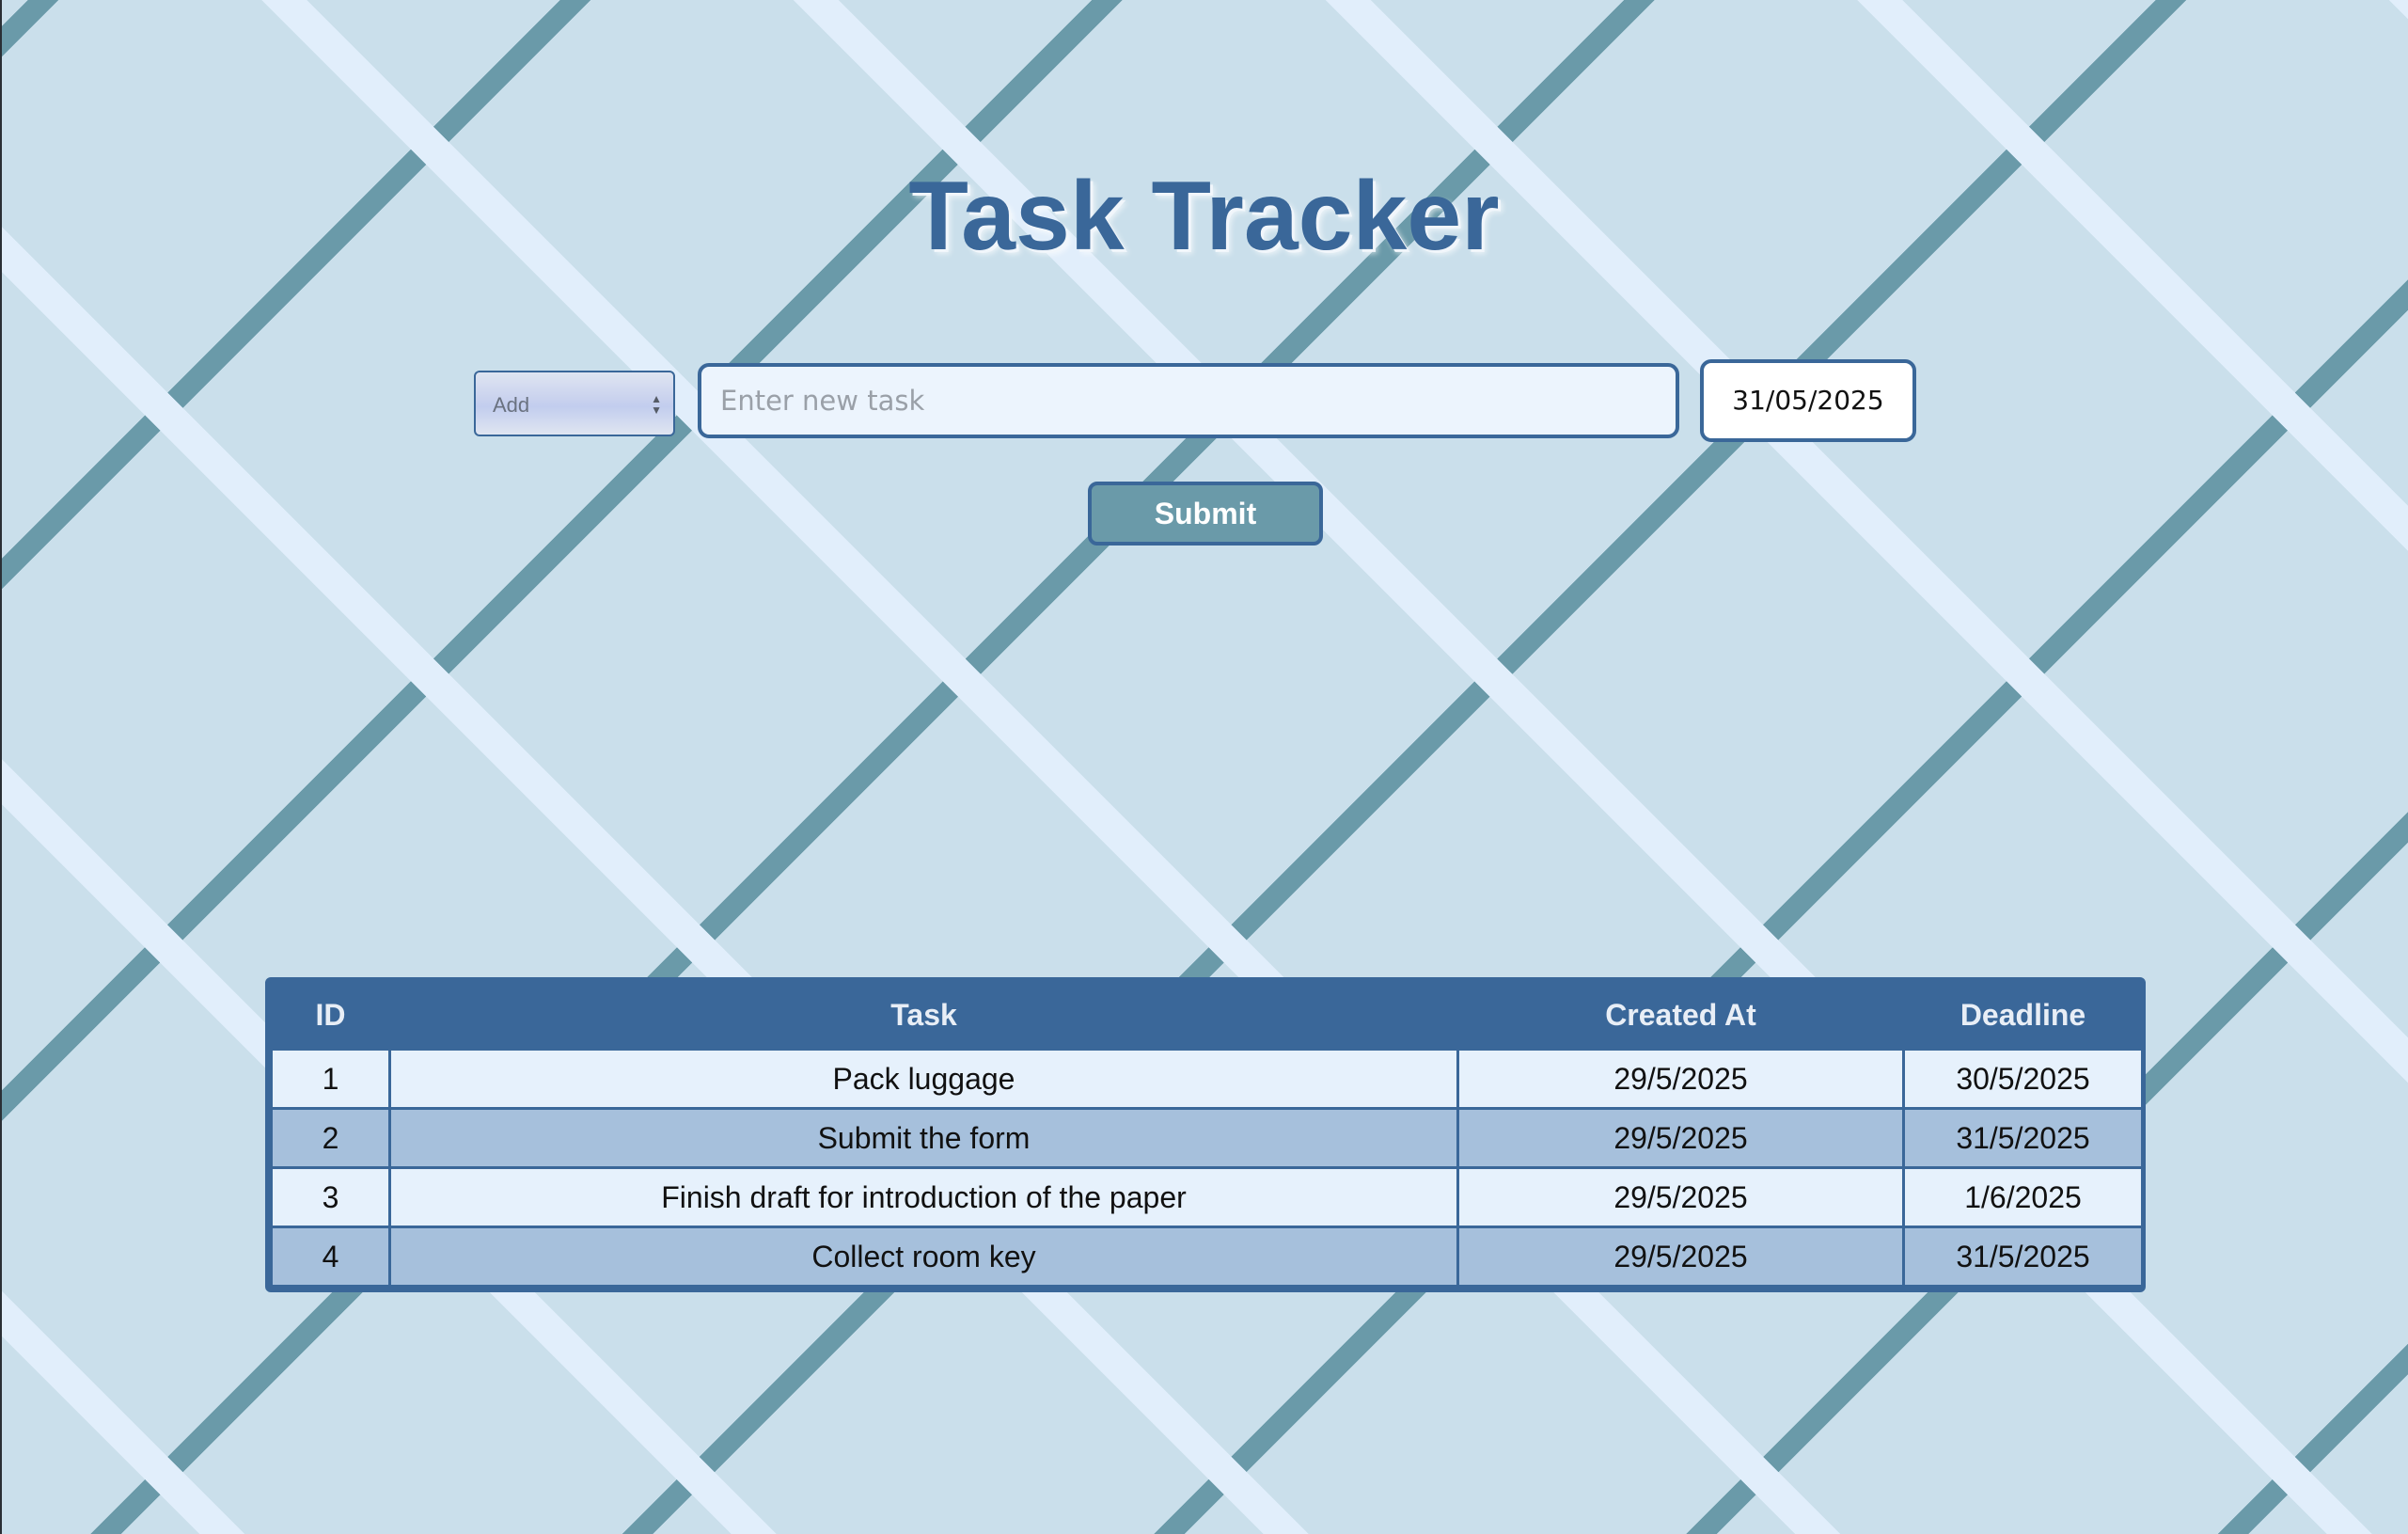  What do you see at coordinates (330, 1257) in the screenshot?
I see `cell-id: 4` at bounding box center [330, 1257].